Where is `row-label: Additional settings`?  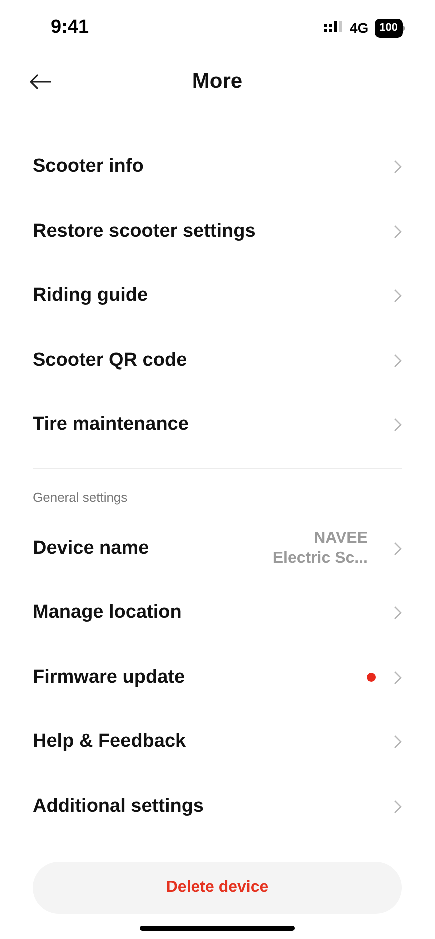 row-label: Additional settings is located at coordinates (119, 806).